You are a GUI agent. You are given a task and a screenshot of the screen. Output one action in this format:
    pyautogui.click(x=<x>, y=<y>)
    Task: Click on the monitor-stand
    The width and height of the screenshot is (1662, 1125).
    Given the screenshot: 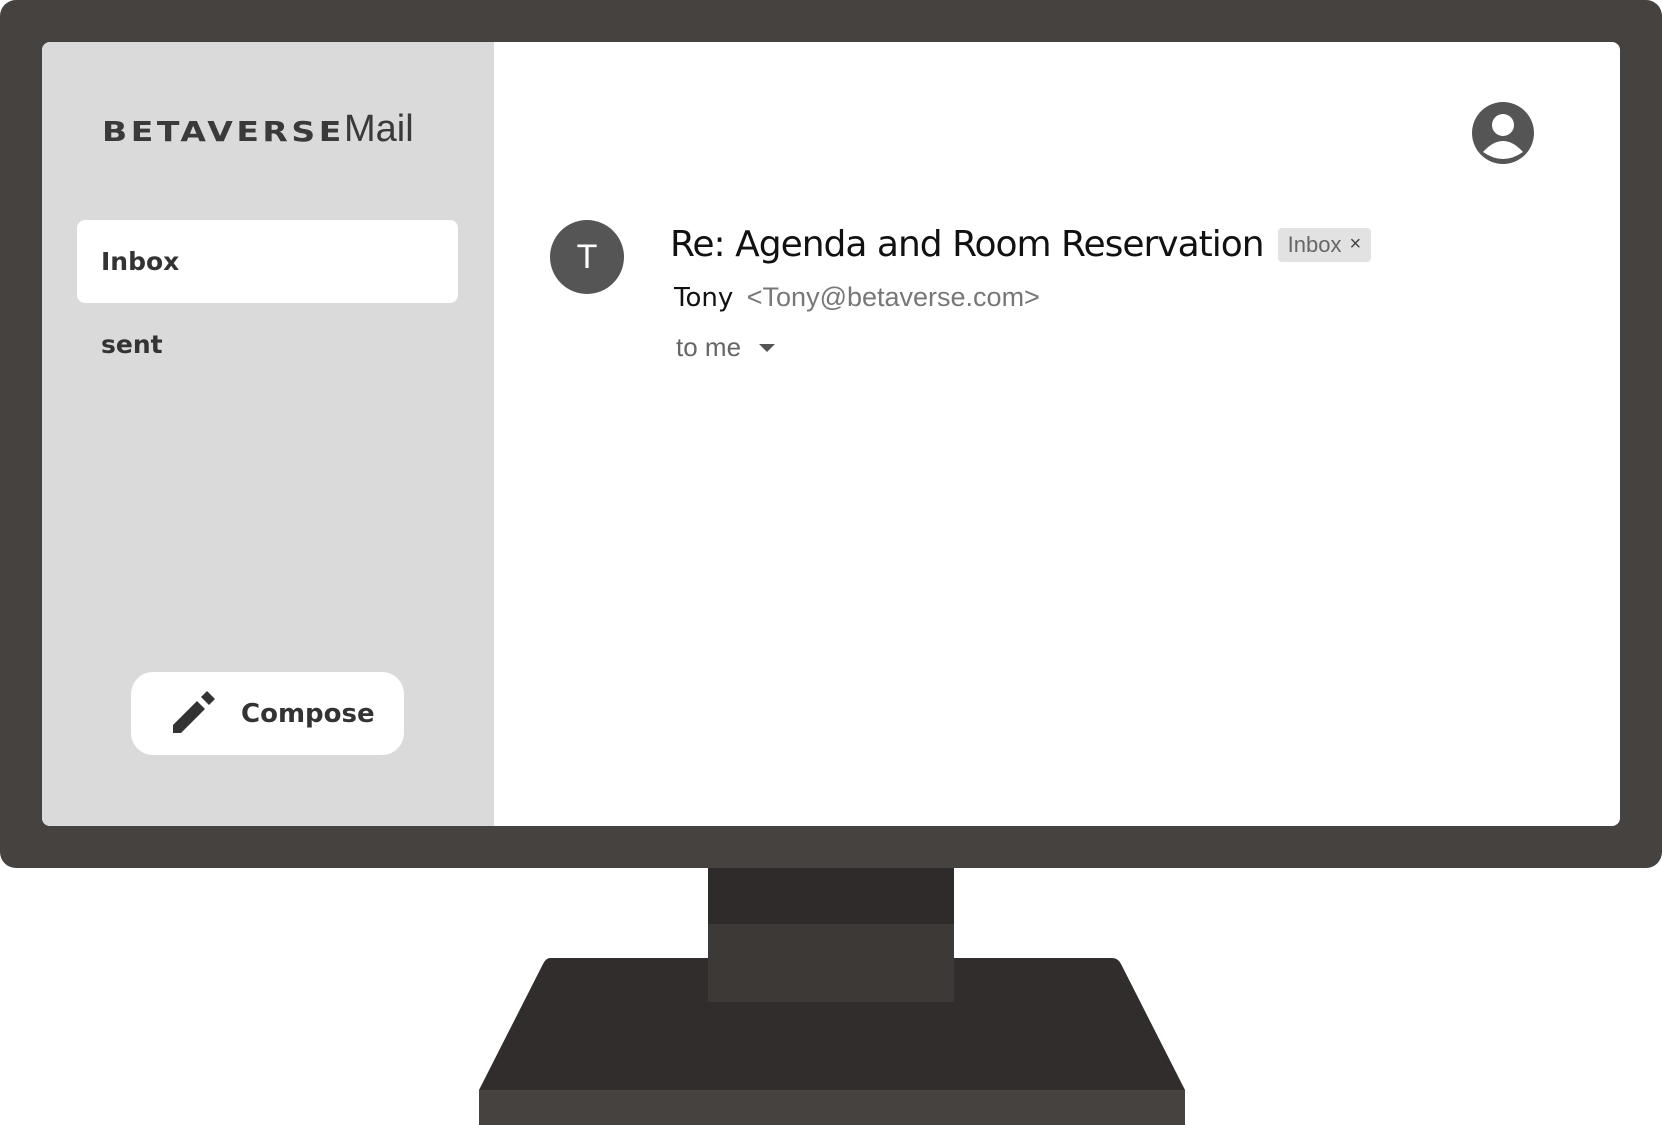 What is the action you would take?
    pyautogui.click(x=832, y=1041)
    